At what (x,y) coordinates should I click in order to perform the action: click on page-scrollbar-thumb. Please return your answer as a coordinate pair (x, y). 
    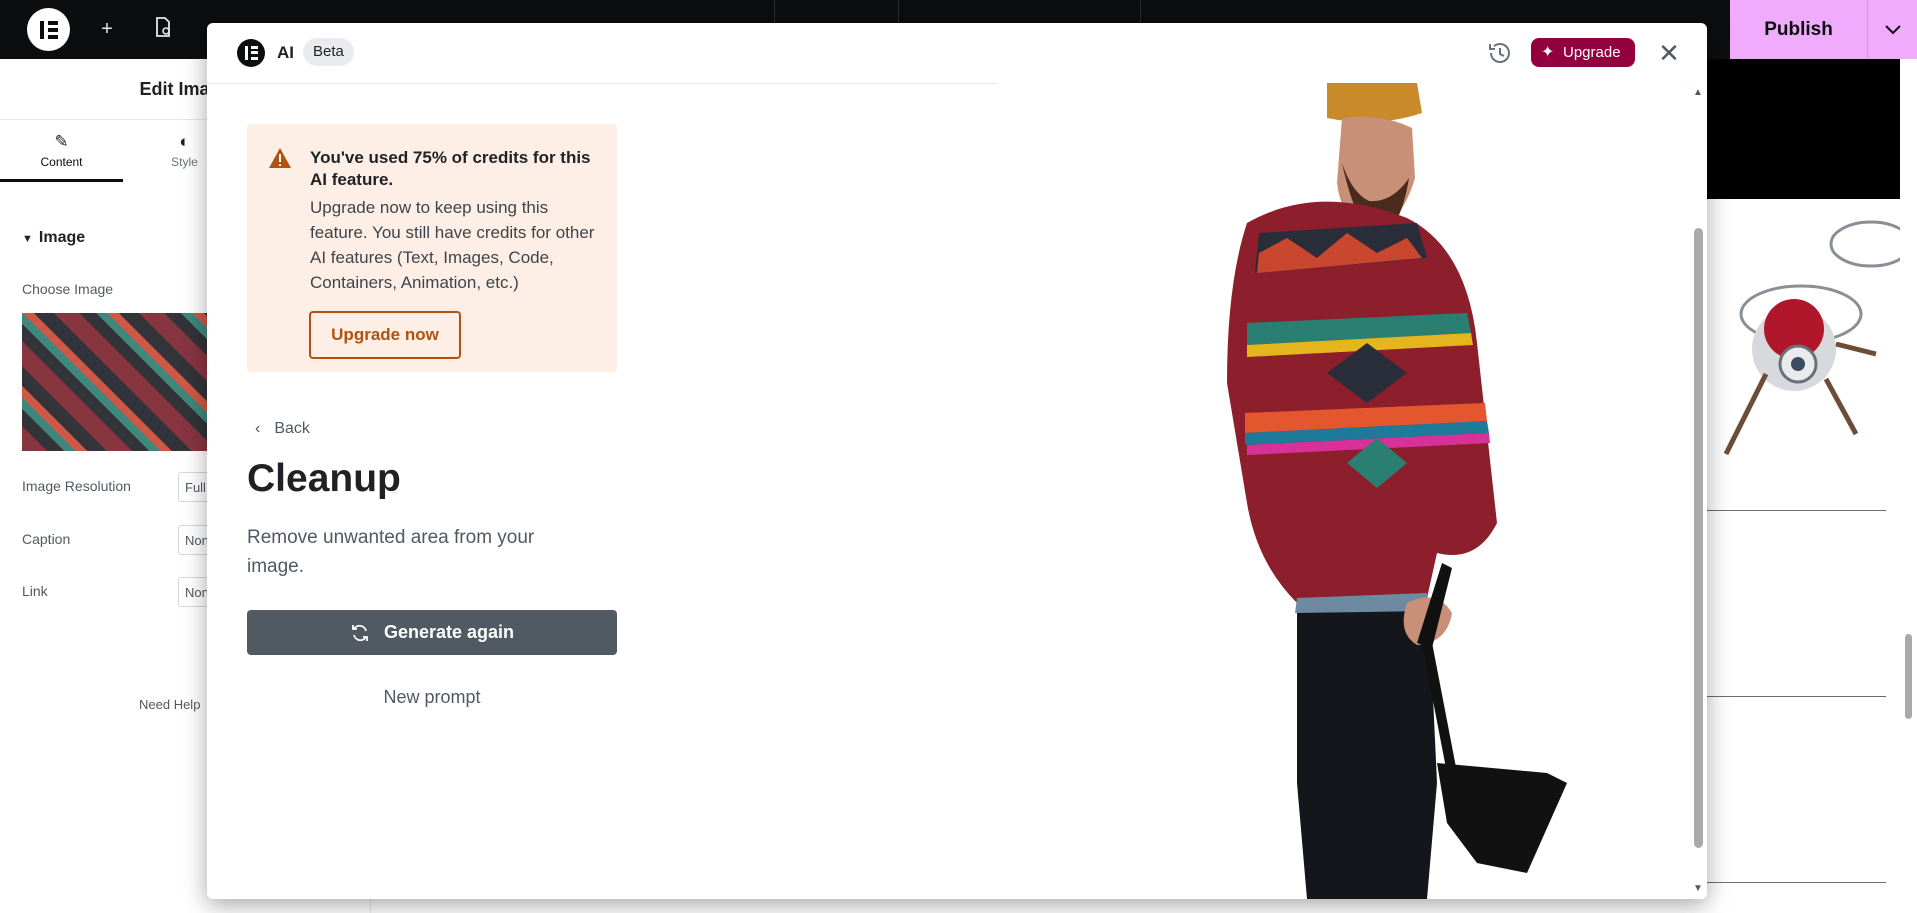
    Looking at the image, I should click on (1908, 676).